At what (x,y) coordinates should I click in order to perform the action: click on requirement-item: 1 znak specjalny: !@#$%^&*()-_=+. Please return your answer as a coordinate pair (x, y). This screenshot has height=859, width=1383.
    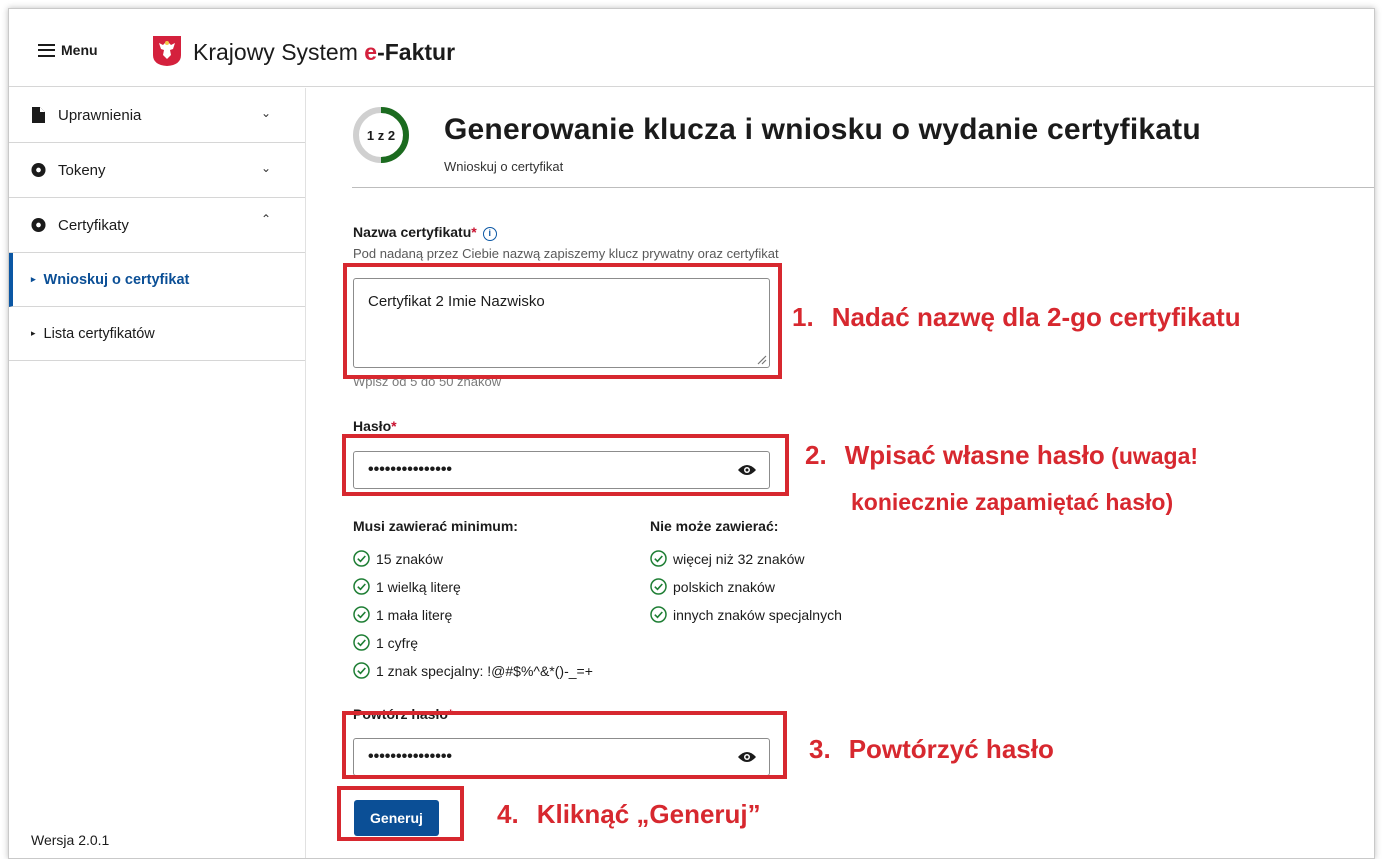
    Looking at the image, I should click on (473, 670).